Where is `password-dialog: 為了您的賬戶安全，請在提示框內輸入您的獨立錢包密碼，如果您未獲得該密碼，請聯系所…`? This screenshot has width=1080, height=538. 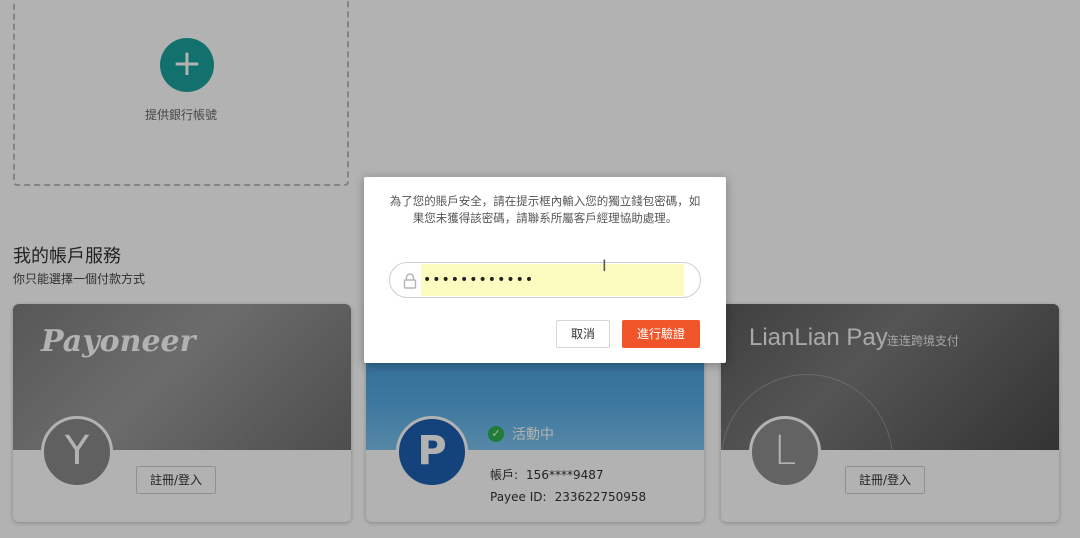
password-dialog: 為了您的賬戶安全，請在提示框內輸入您的獨立錢包密碼，如果您未獲得該密碼，請聯系所… is located at coordinates (545, 270).